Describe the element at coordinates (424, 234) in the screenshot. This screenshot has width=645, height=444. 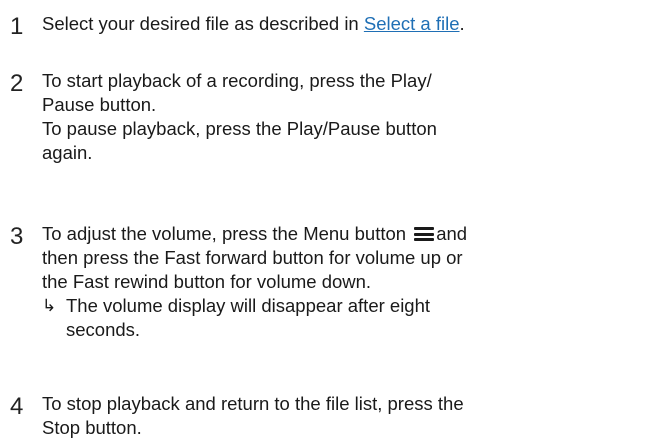
I see `menu-icon` at that location.